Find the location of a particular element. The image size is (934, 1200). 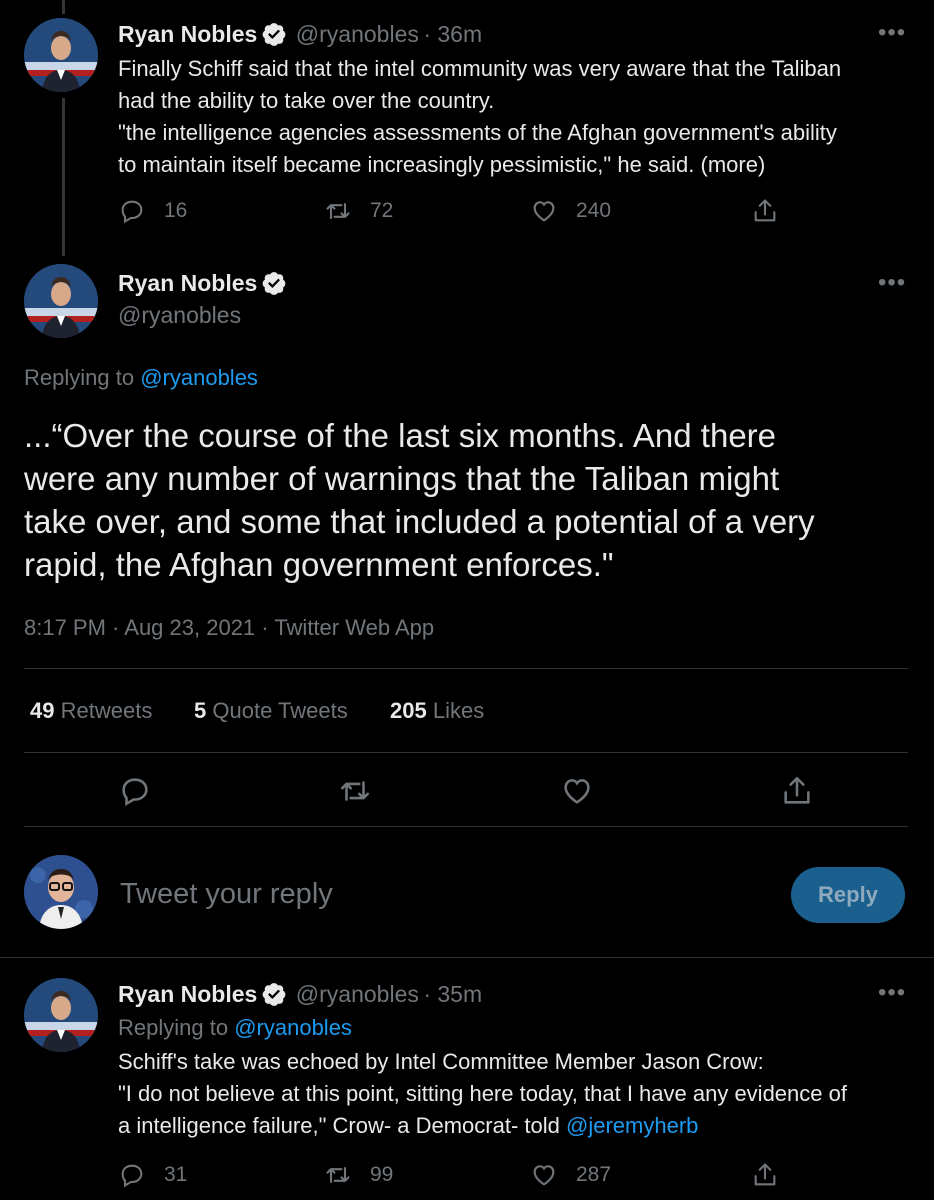

retweet-count: 72 is located at coordinates (382, 210).